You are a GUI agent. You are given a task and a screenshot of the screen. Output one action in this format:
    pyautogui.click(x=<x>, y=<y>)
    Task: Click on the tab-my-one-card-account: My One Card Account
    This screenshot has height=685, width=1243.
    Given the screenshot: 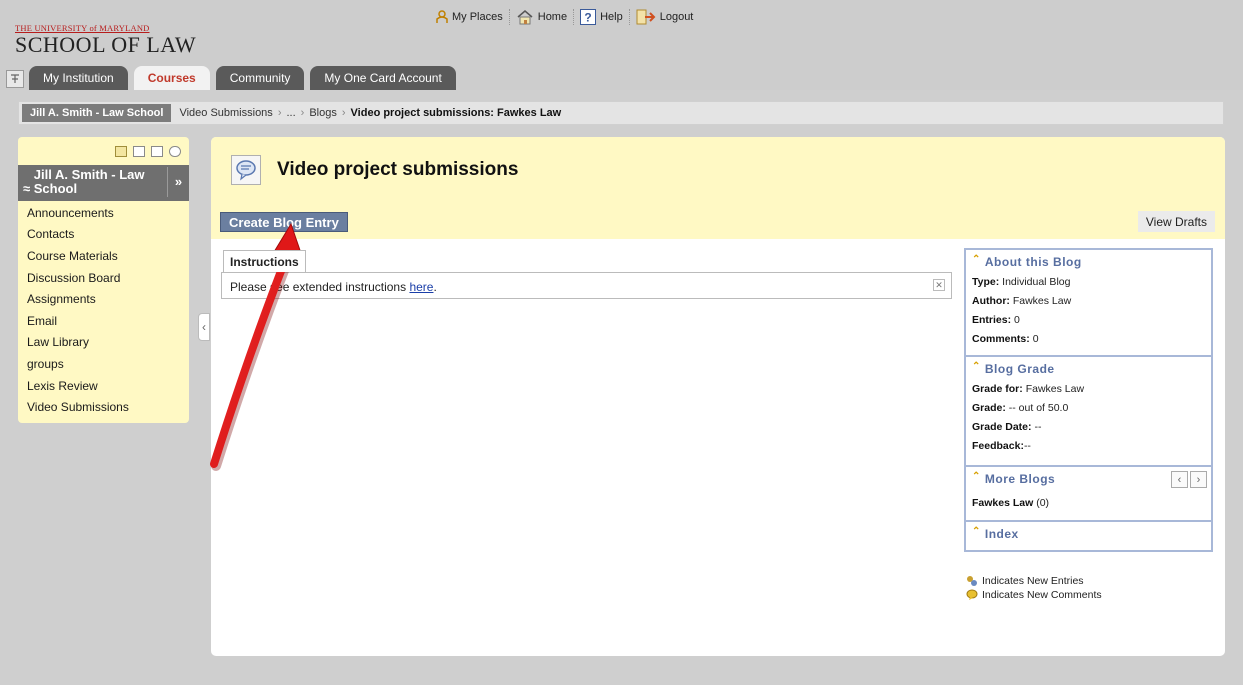 What is the action you would take?
    pyautogui.click(x=383, y=78)
    